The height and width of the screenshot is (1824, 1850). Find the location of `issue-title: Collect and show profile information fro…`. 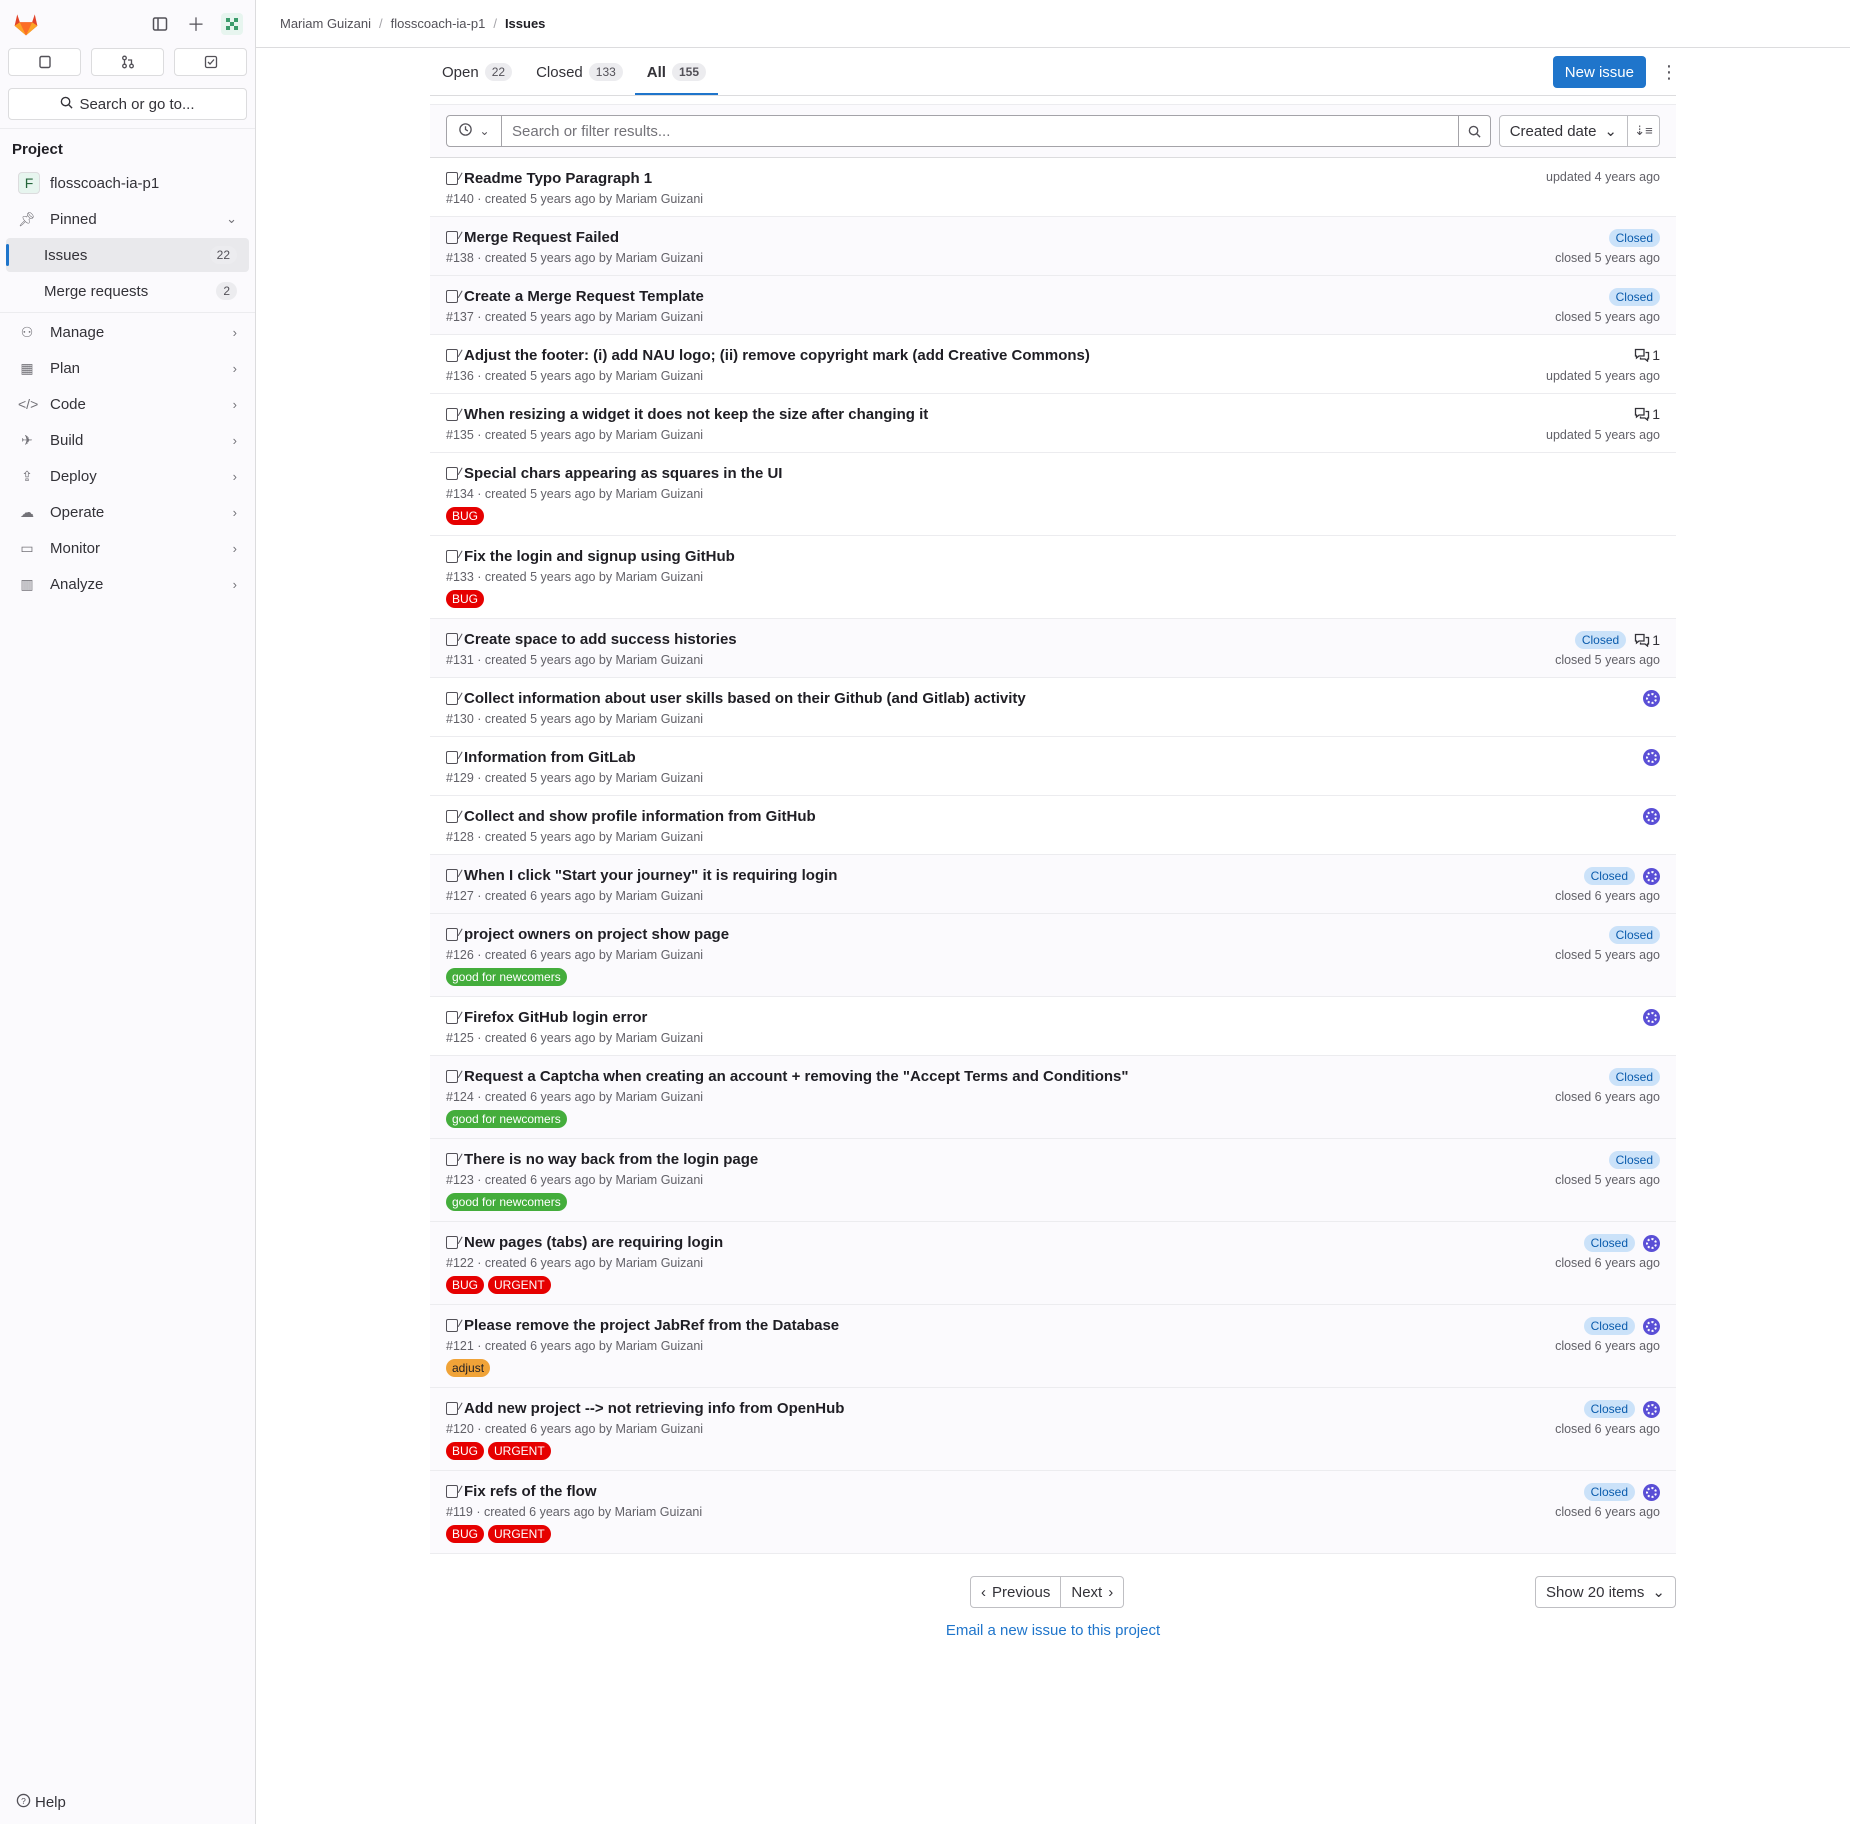

issue-title: Collect and show profile information fro… is located at coordinates (640, 816).